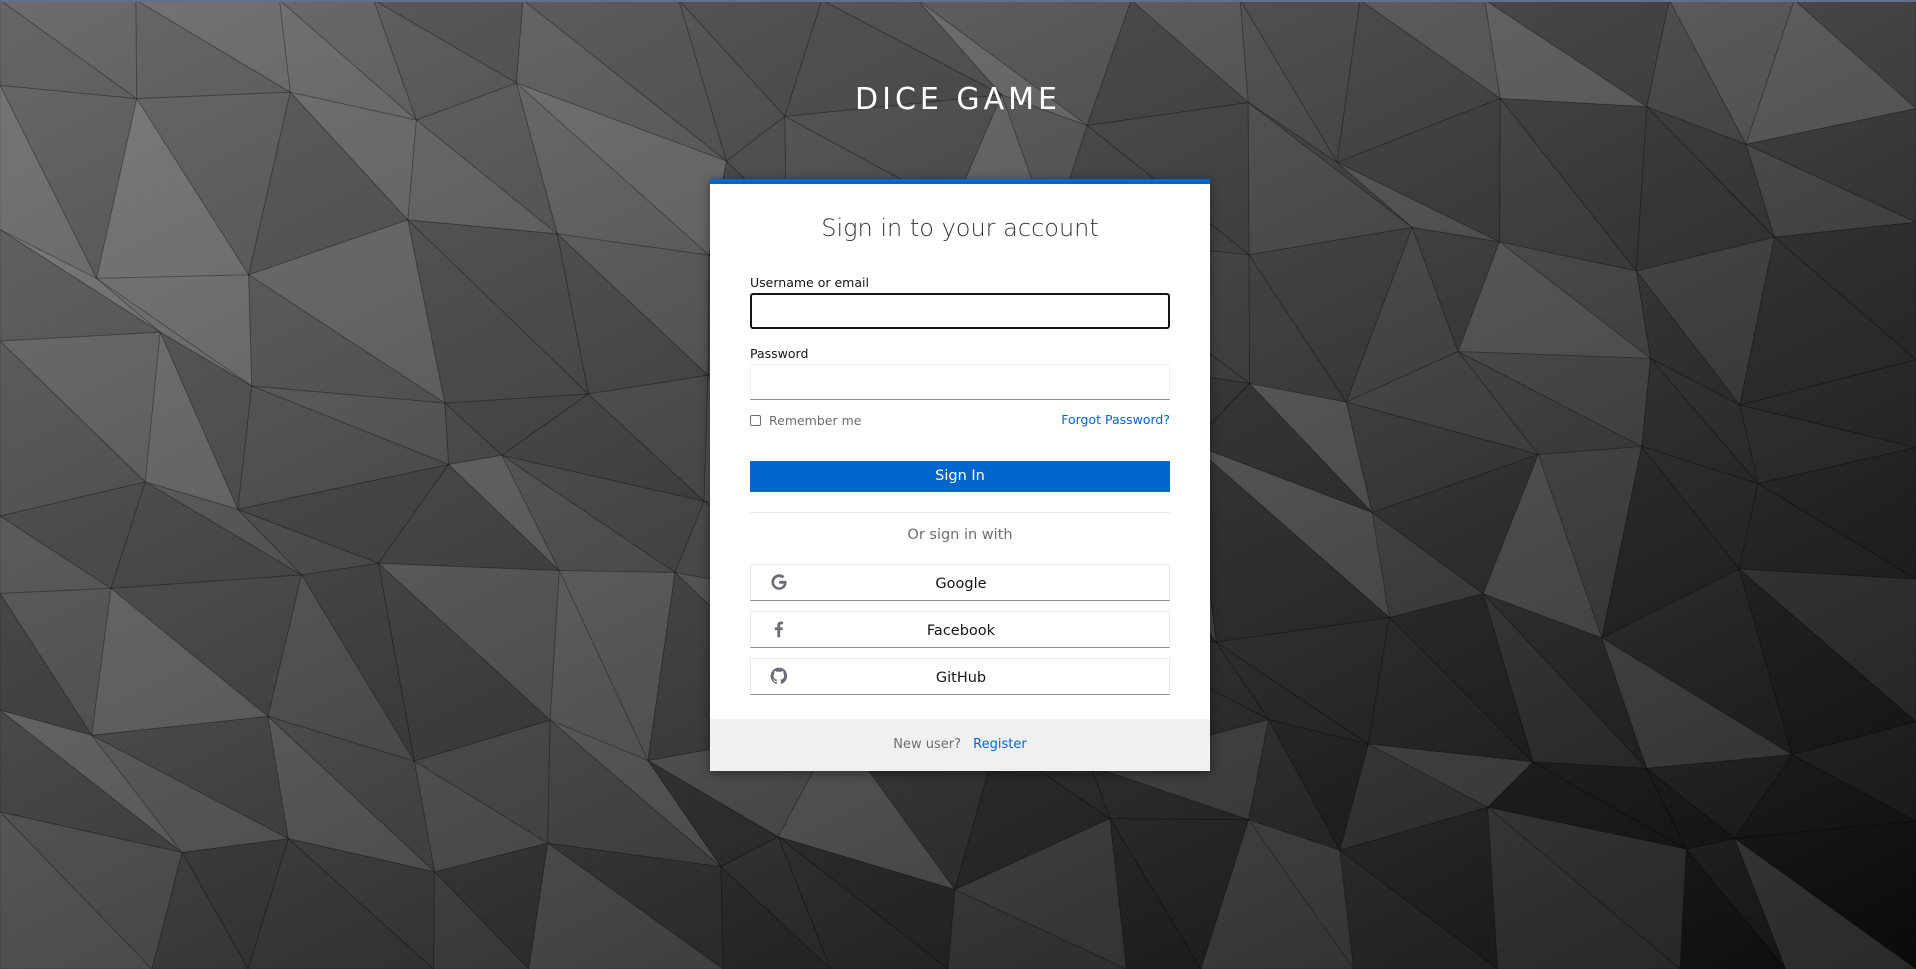  What do you see at coordinates (960, 228) in the screenshot?
I see `login-title: Sign in to your account` at bounding box center [960, 228].